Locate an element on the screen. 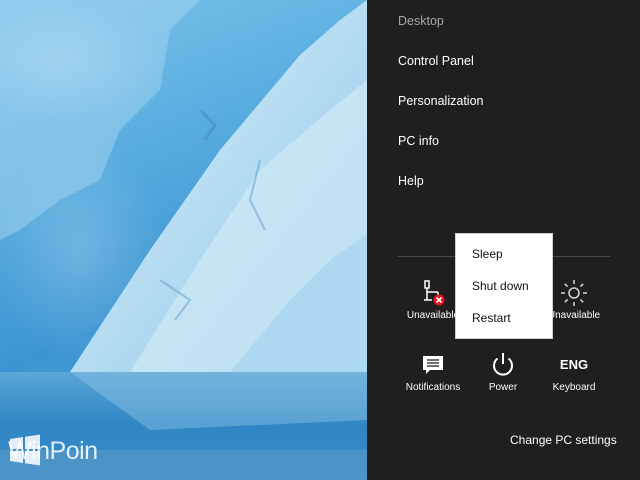 This screenshot has height=480, width=640. brightness-icon is located at coordinates (574, 293).